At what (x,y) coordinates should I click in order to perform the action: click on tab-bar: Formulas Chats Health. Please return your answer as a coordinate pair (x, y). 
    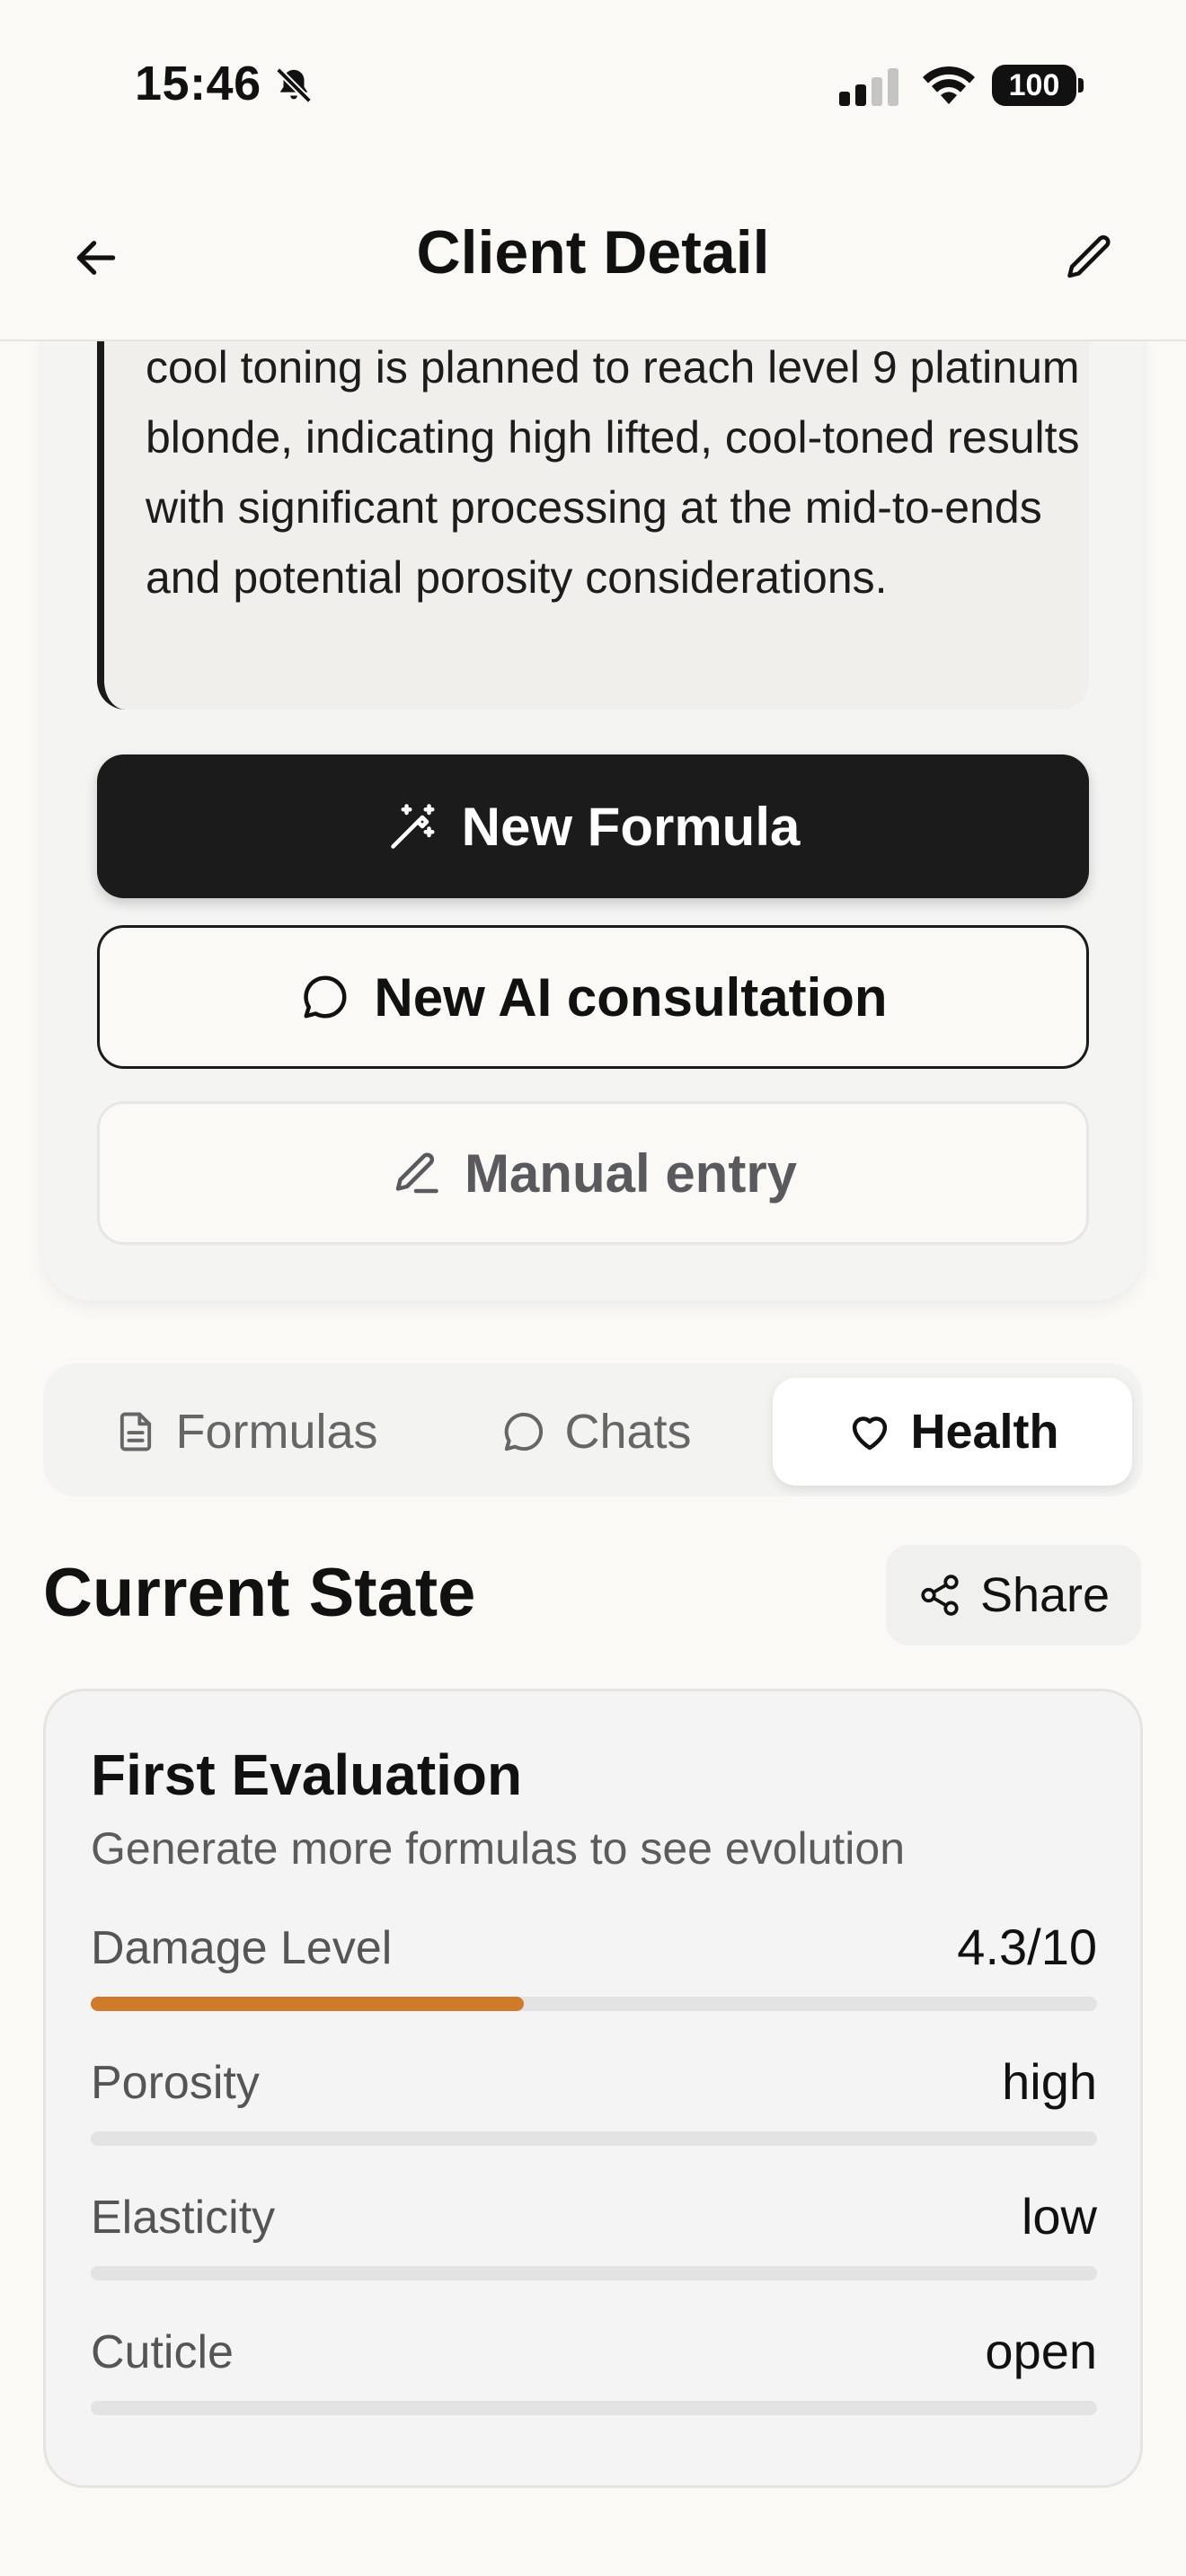
    Looking at the image, I should click on (593, 1429).